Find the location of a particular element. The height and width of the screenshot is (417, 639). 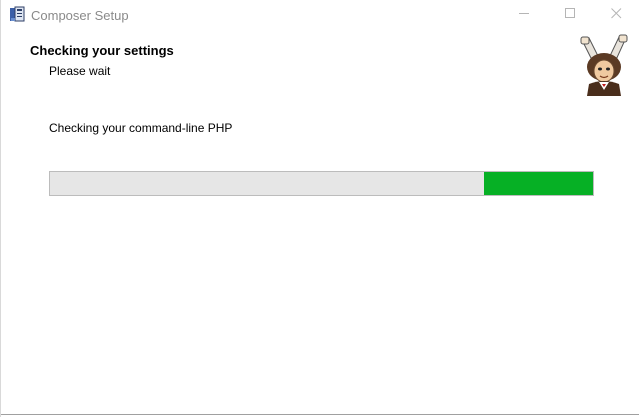

footer-divider is located at coordinates (320, 414).